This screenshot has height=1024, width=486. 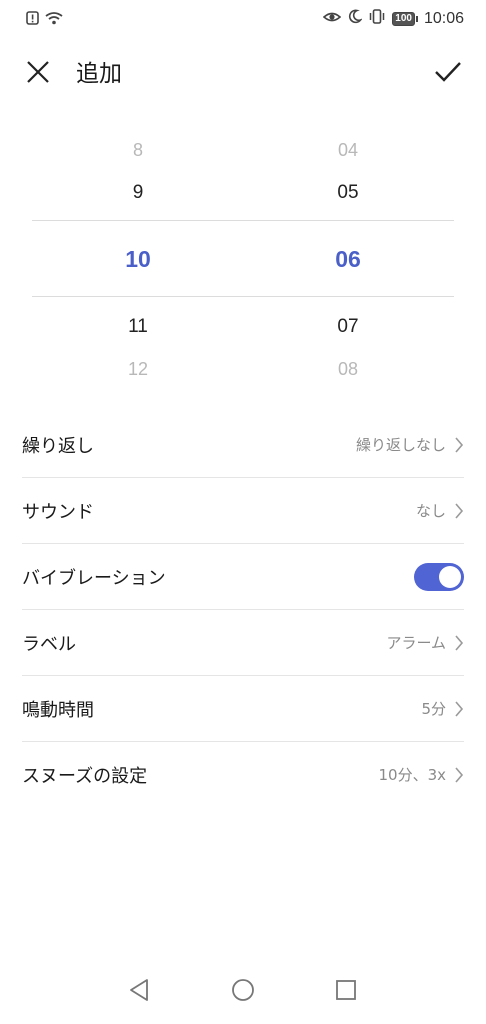 What do you see at coordinates (243, 774) in the screenshot?
I see `snooze-row: スヌーズの設定 10分、3x` at bounding box center [243, 774].